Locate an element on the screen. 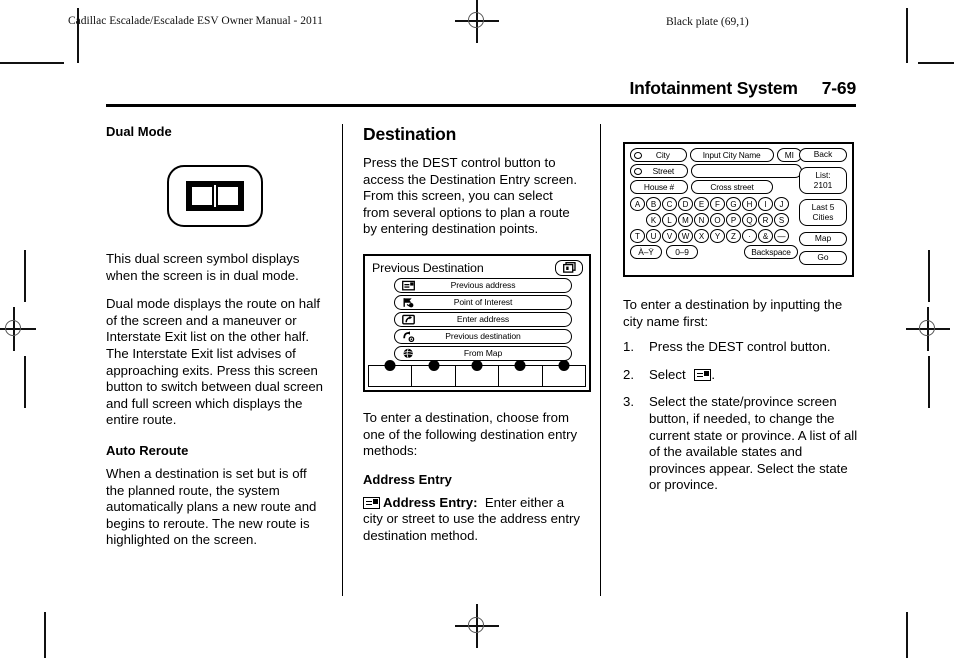 This screenshot has height=668, width=954. menu-item-label: Previous address is located at coordinates (483, 285).